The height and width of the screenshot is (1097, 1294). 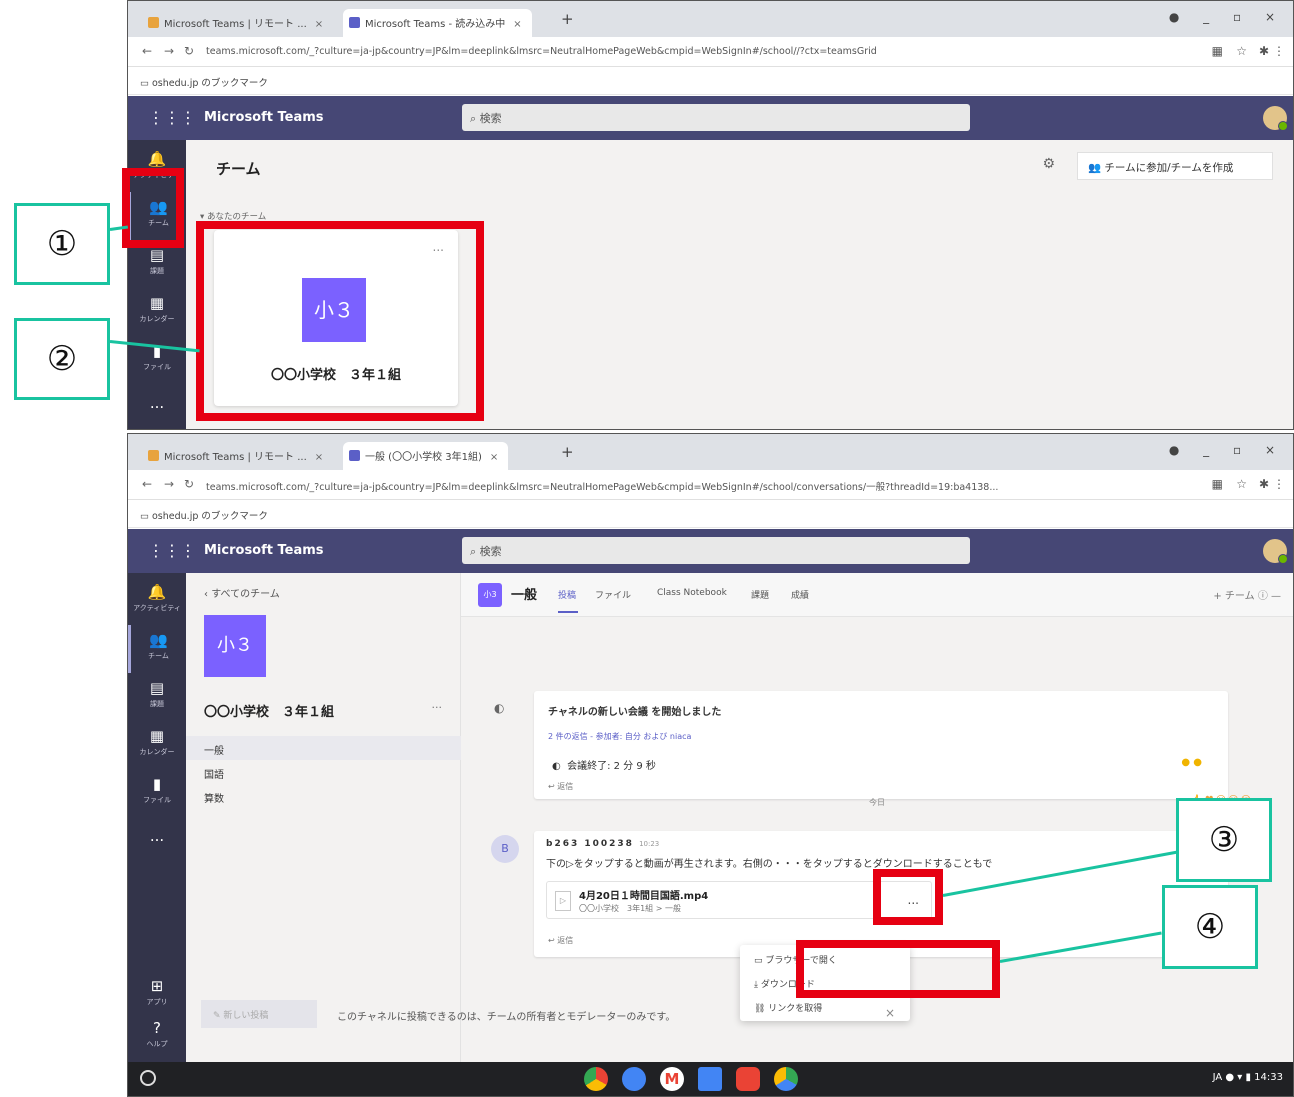 I want to click on callout-4: ④, so click(x=1210, y=927).